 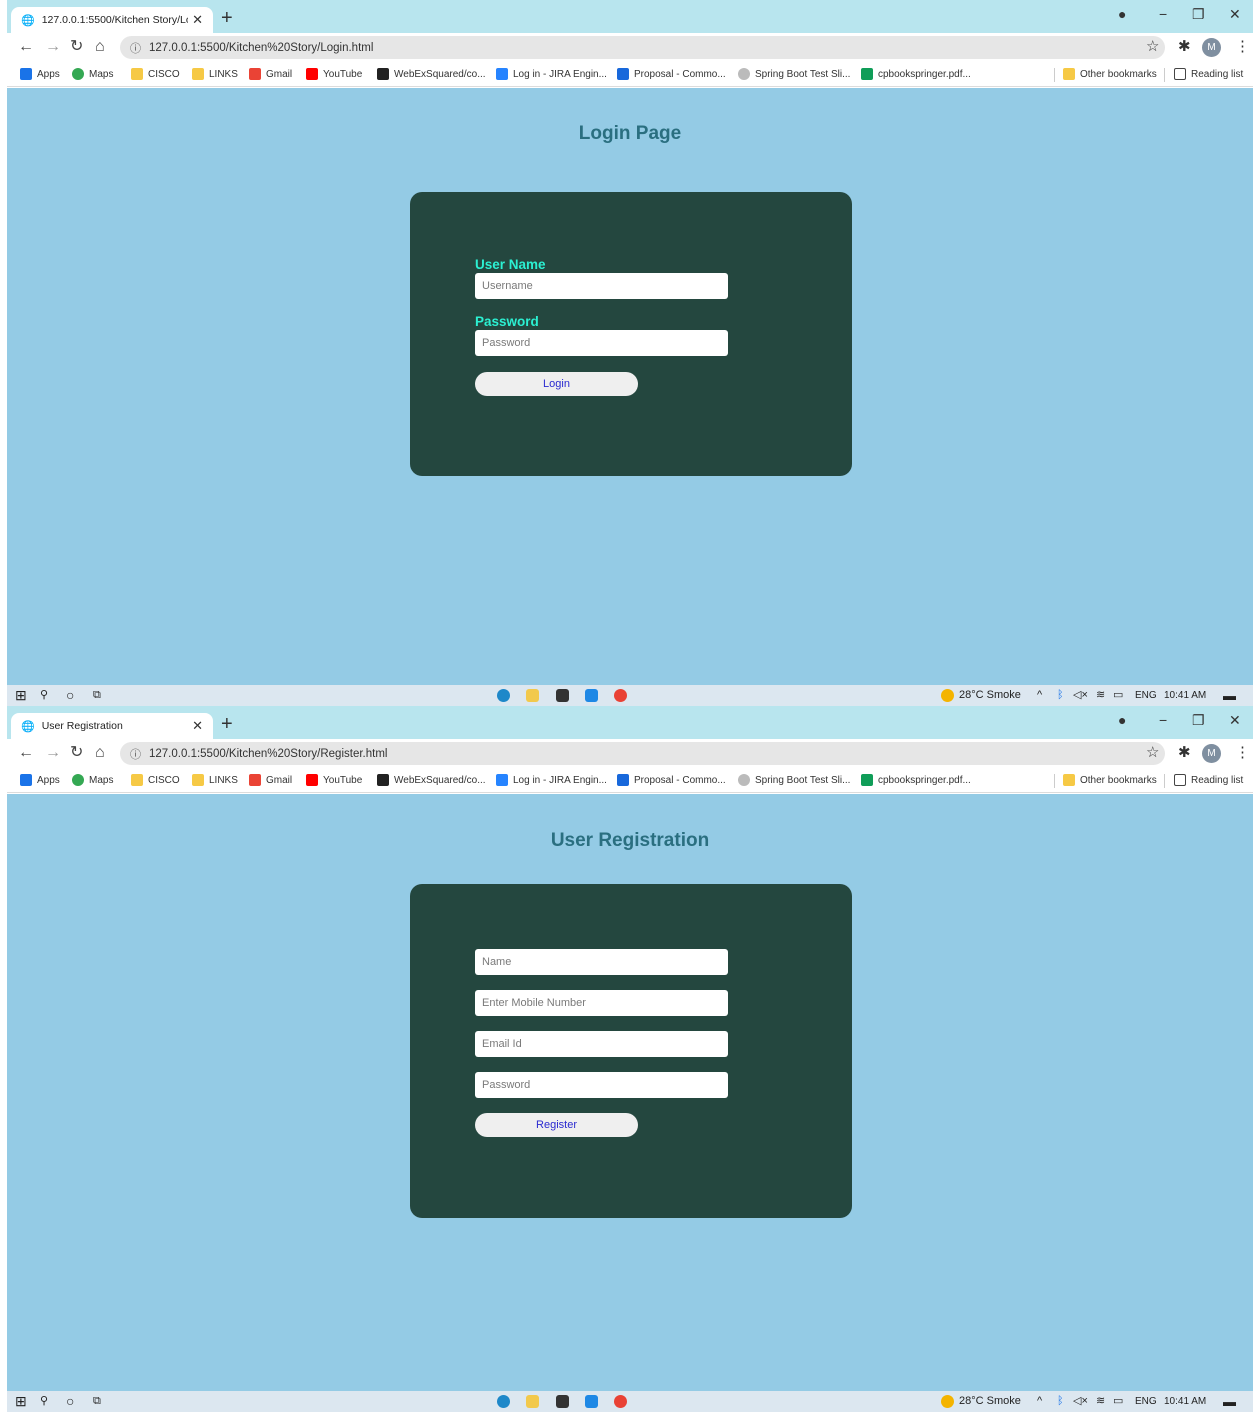 I want to click on name-input, so click(x=601, y=962).